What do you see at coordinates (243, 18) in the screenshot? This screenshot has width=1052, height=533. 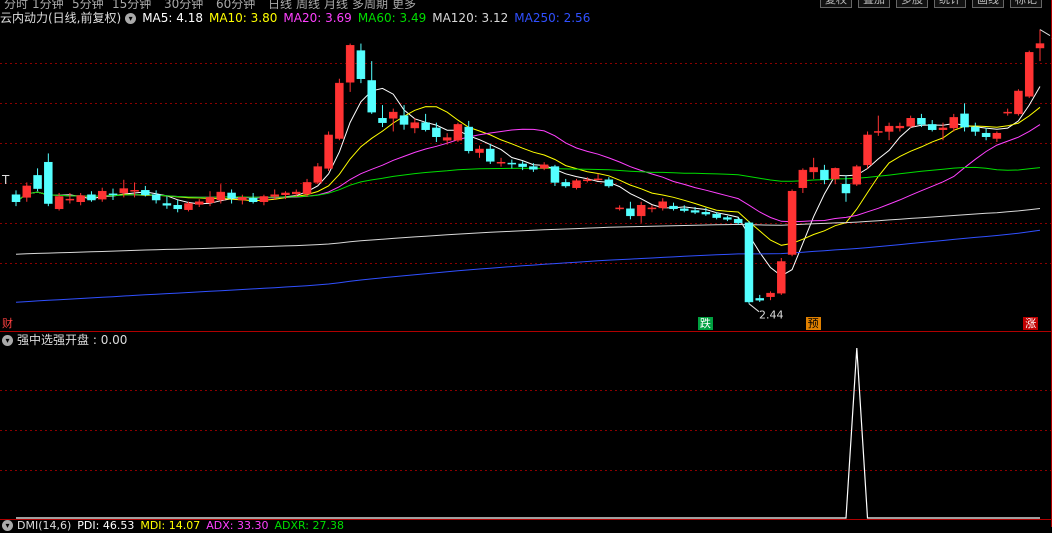 I see `ma-legend-item: MA10: 3.80` at bounding box center [243, 18].